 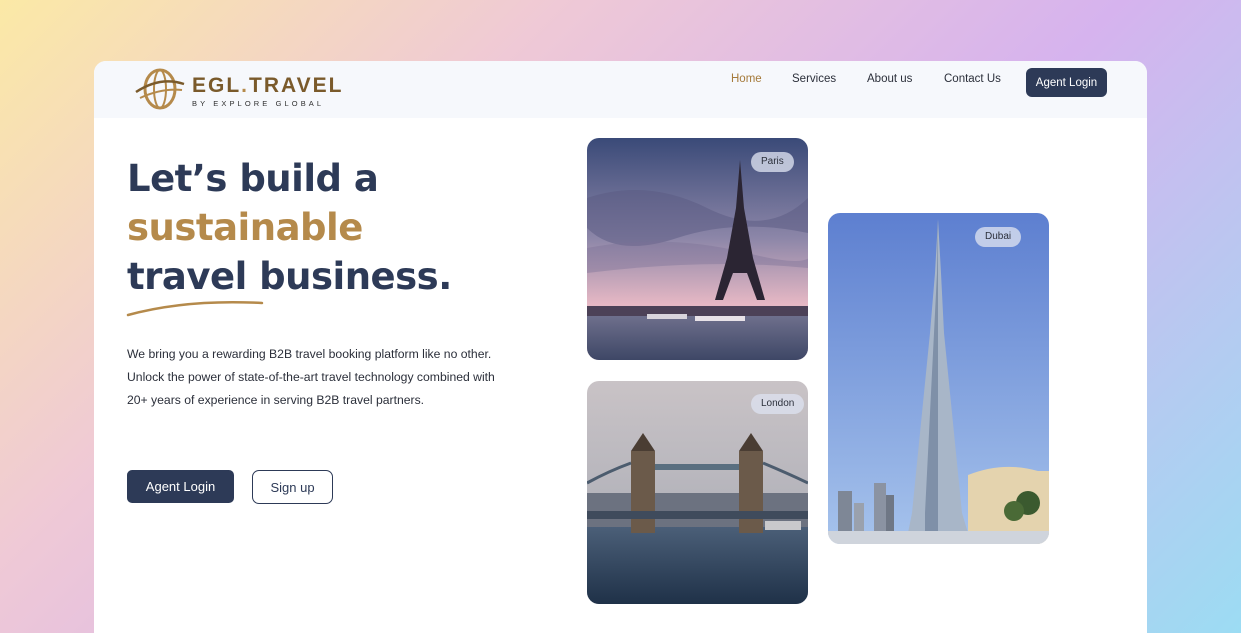 I want to click on logo: EGL.TRAVEL BY EXPLORE GLOBAL, so click(x=237, y=89).